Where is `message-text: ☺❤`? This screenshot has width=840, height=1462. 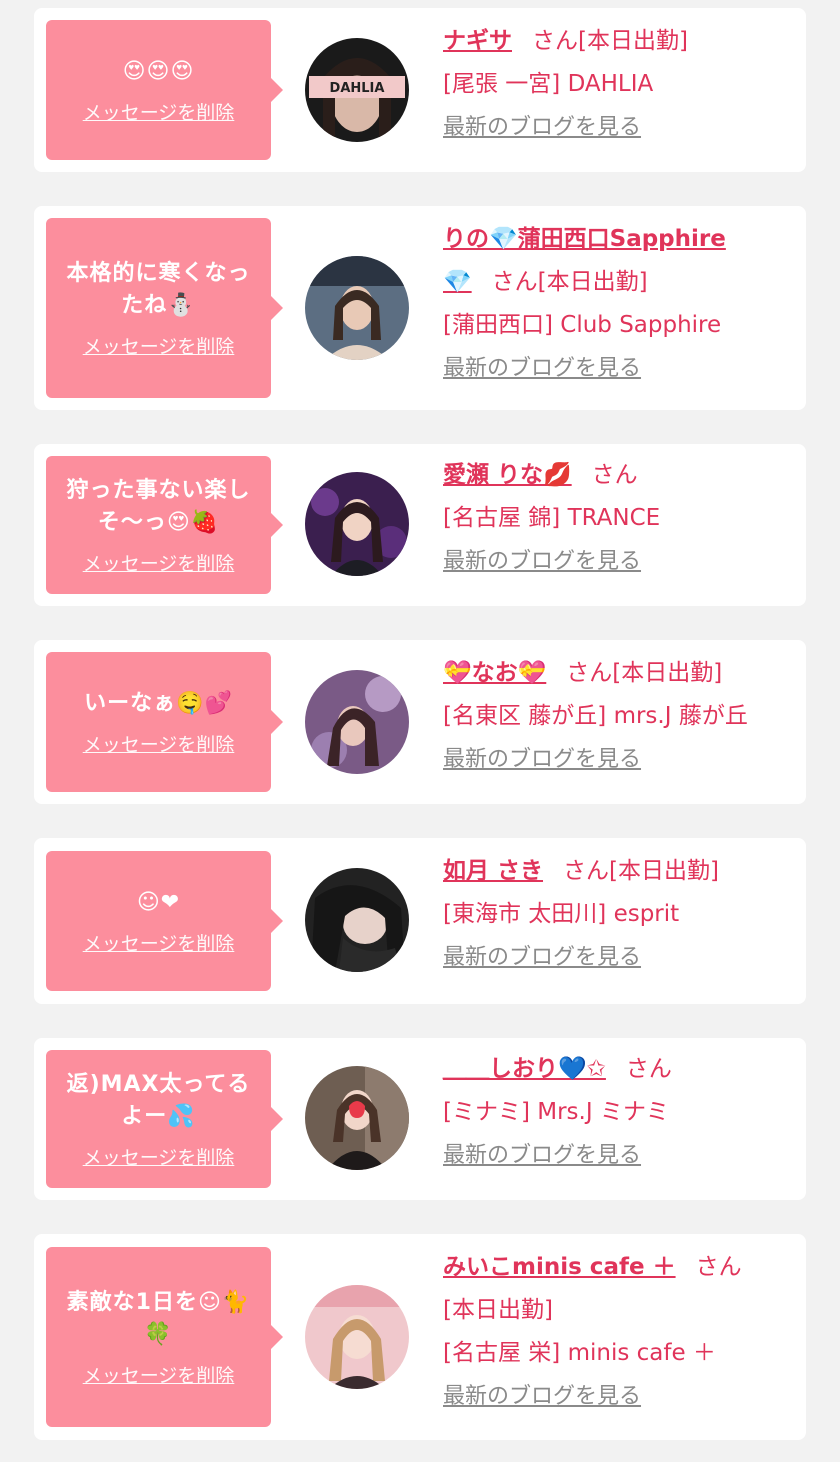 message-text: ☺❤ is located at coordinates (158, 902).